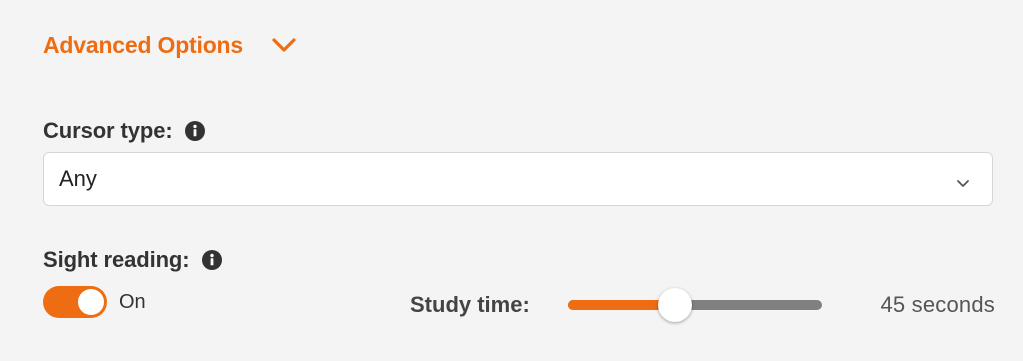  Describe the element at coordinates (132, 302) in the screenshot. I see `sight-reading-state-text: On` at that location.